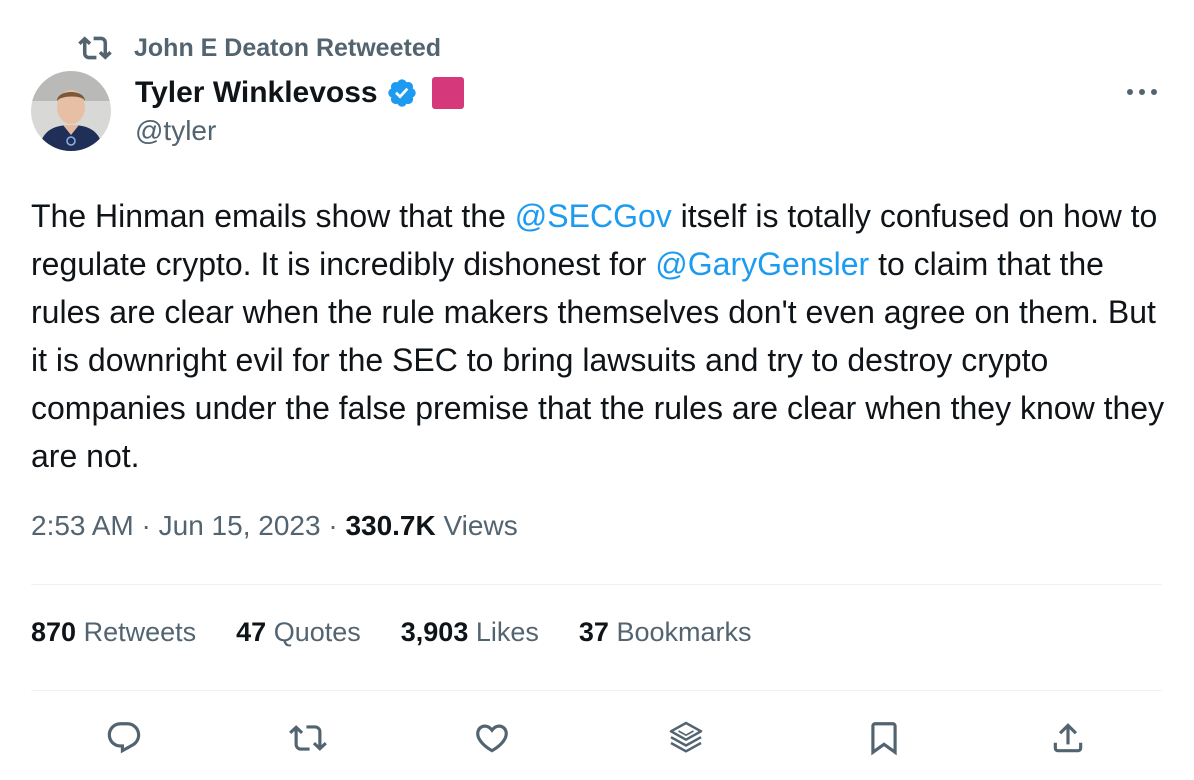 The width and height of the screenshot is (1194, 780). What do you see at coordinates (470, 632) in the screenshot?
I see `likes-stat: 3,903 Likes` at bounding box center [470, 632].